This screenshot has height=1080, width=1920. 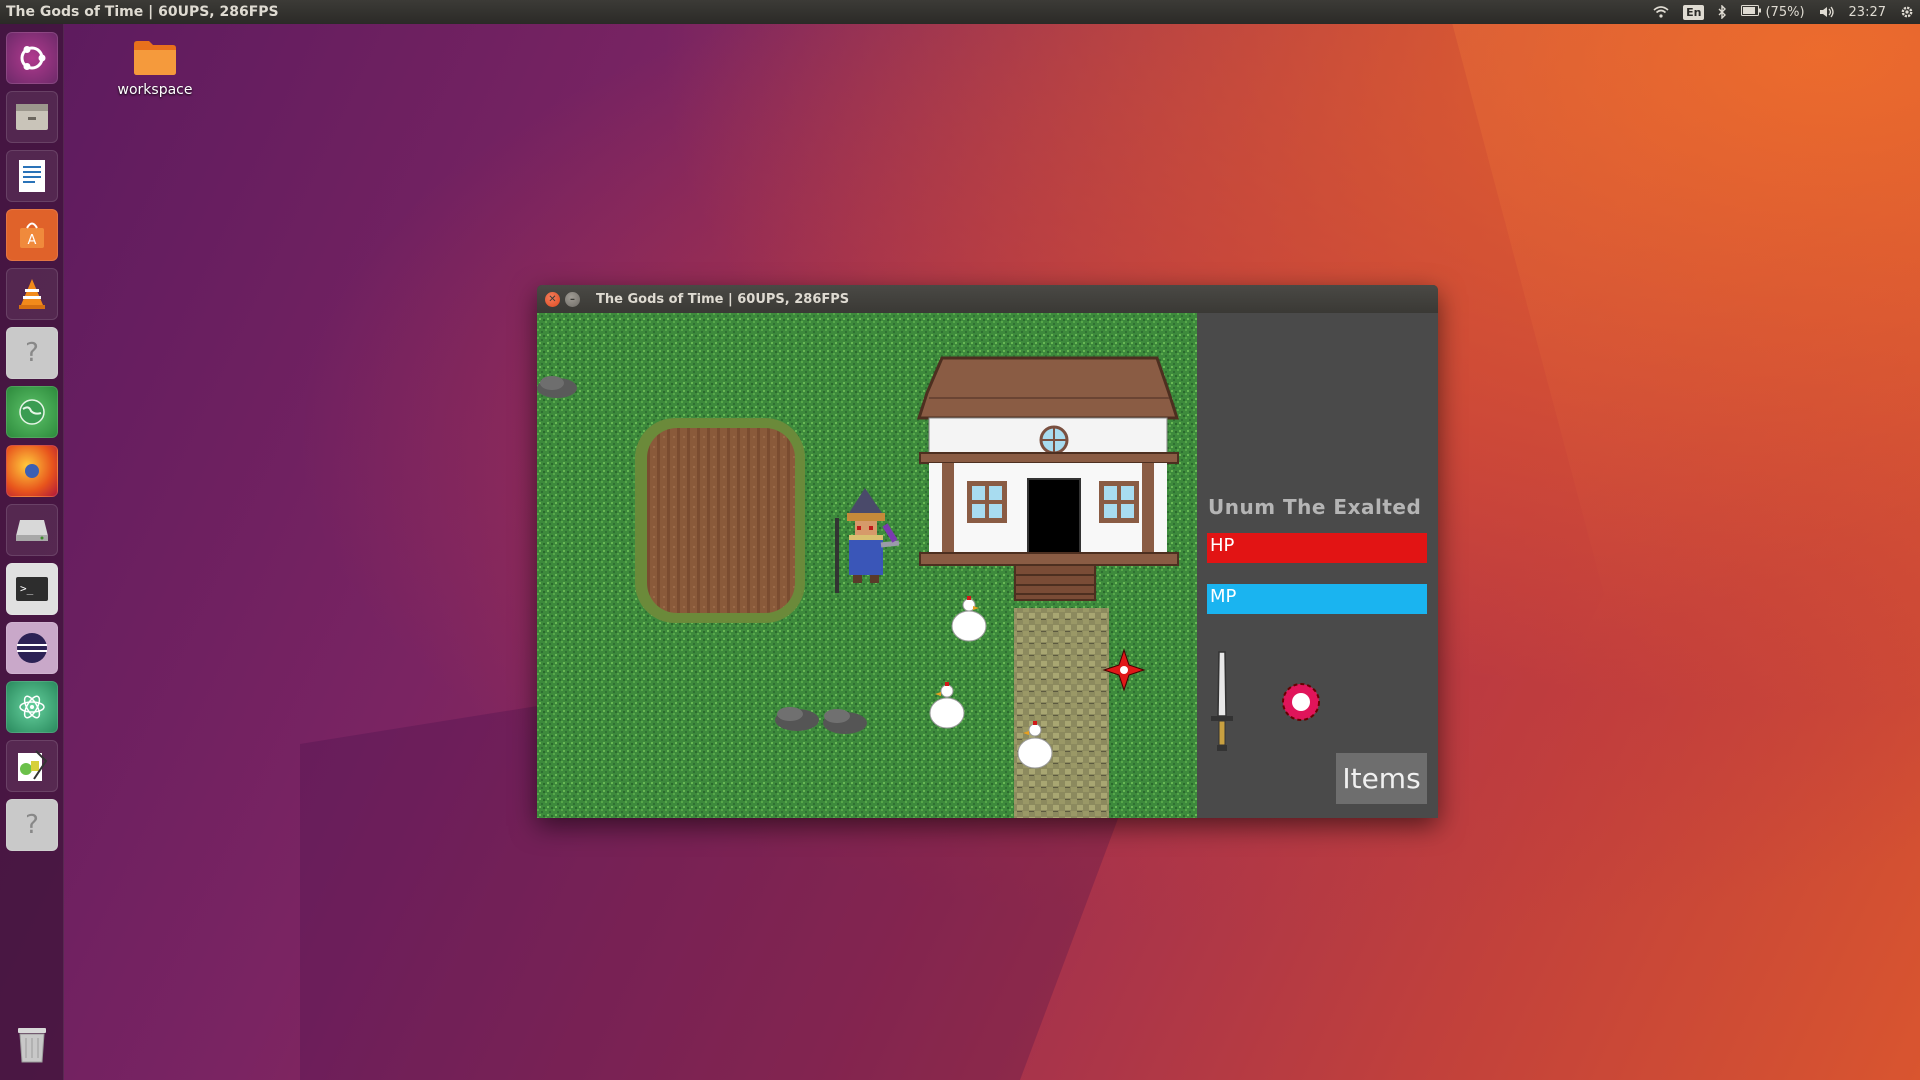 I want to click on magic-orb-icon, so click(x=1301, y=702).